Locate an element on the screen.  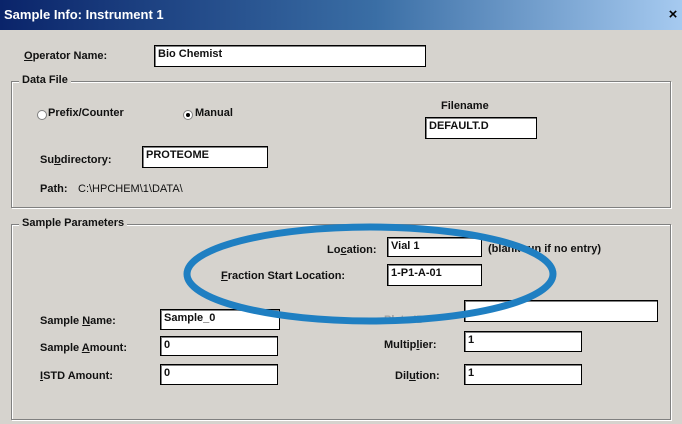
filename-label: Filename is located at coordinates (465, 106).